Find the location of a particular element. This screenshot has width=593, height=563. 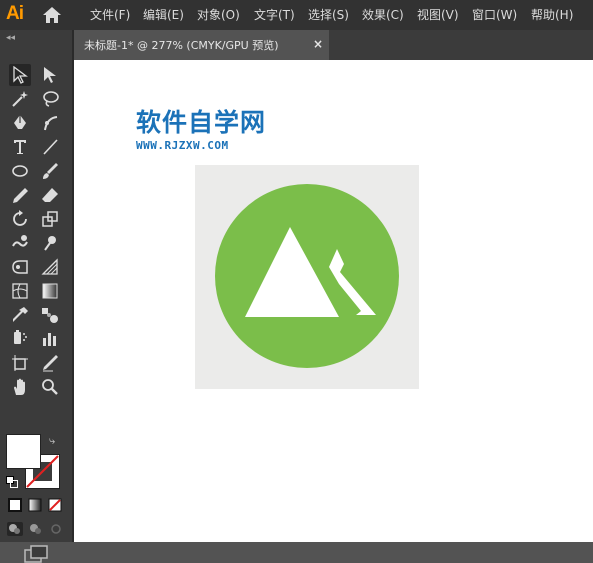

direct-selection-tool-icon is located at coordinates (50, 75).